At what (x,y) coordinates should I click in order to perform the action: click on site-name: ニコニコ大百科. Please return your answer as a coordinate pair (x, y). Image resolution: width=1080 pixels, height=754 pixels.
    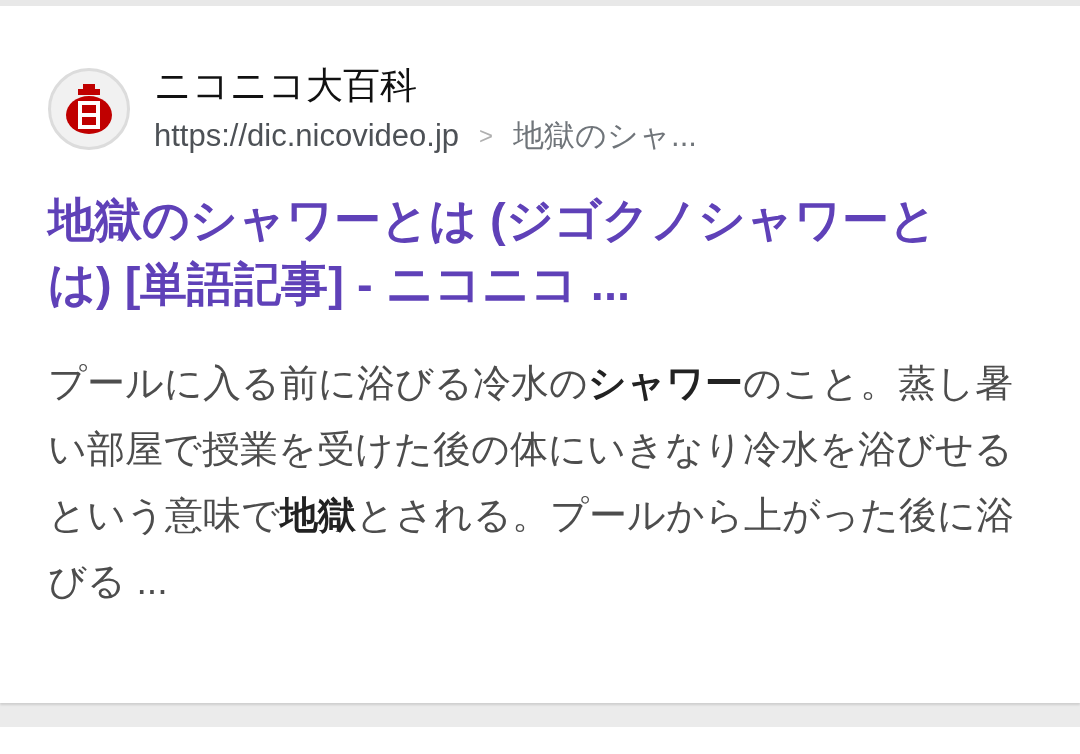
    Looking at the image, I should click on (286, 86).